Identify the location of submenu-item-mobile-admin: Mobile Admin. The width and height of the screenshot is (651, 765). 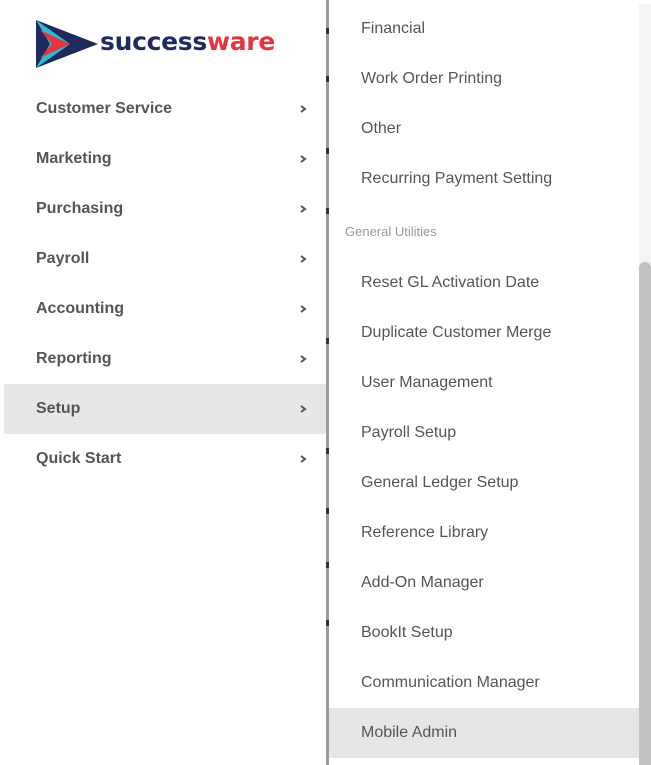
(484, 733).